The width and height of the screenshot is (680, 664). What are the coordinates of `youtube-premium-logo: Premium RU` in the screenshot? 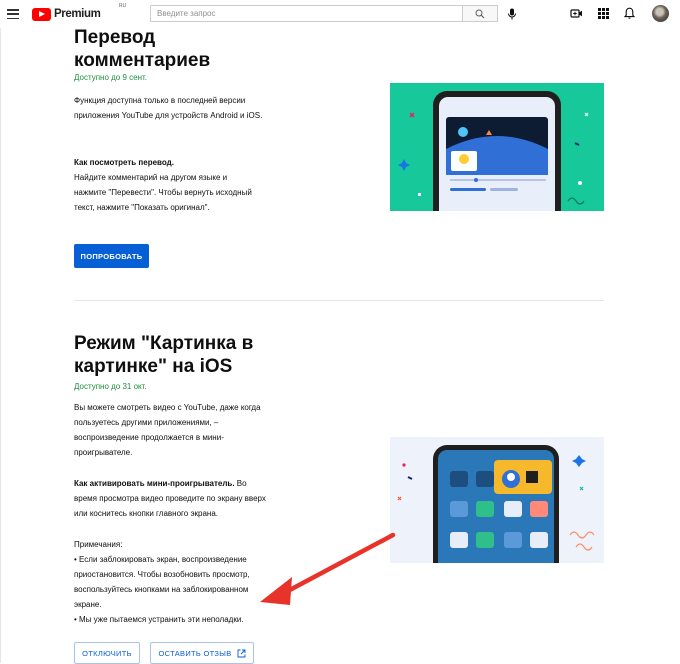 It's located at (79, 12).